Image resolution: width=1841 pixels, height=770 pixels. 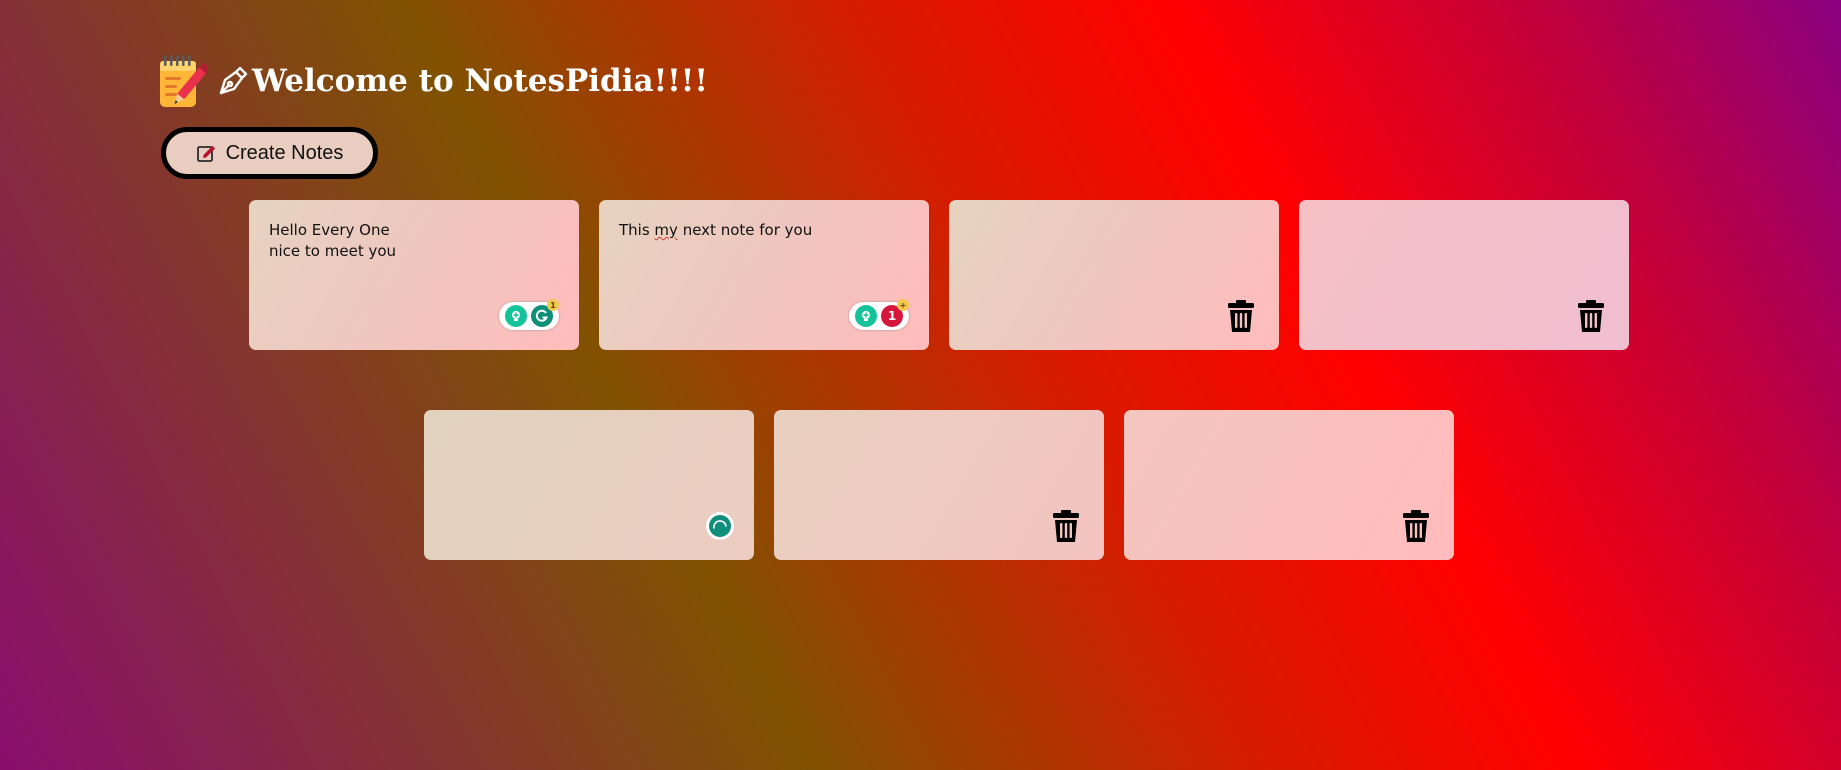 What do you see at coordinates (480, 81) in the screenshot?
I see `page-title: Welcome to NotesPidia!!!!` at bounding box center [480, 81].